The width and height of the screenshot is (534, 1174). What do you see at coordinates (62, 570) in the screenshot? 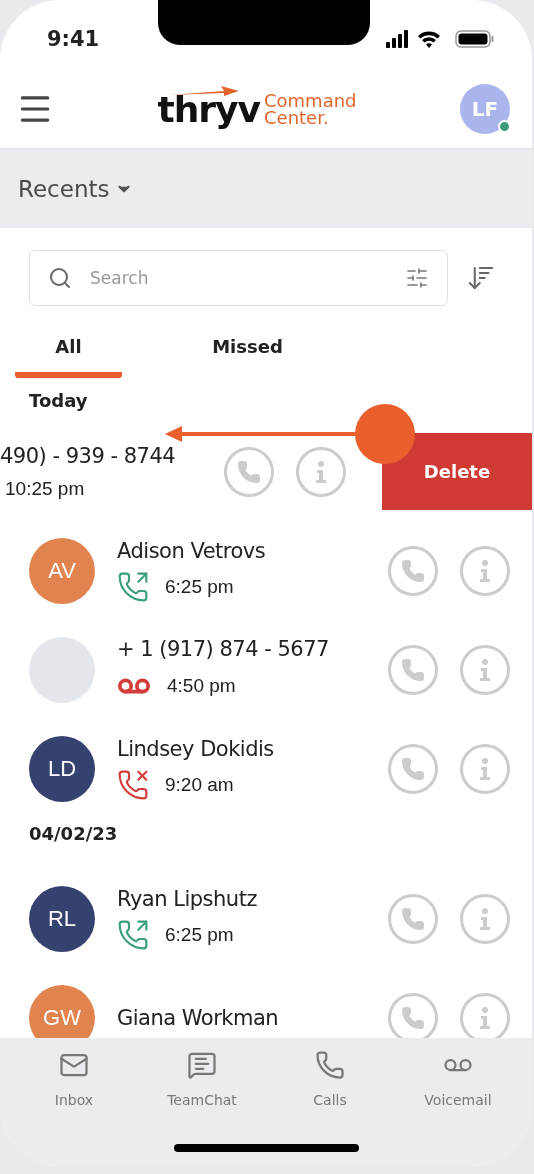
I see `contact-avatar: AV` at bounding box center [62, 570].